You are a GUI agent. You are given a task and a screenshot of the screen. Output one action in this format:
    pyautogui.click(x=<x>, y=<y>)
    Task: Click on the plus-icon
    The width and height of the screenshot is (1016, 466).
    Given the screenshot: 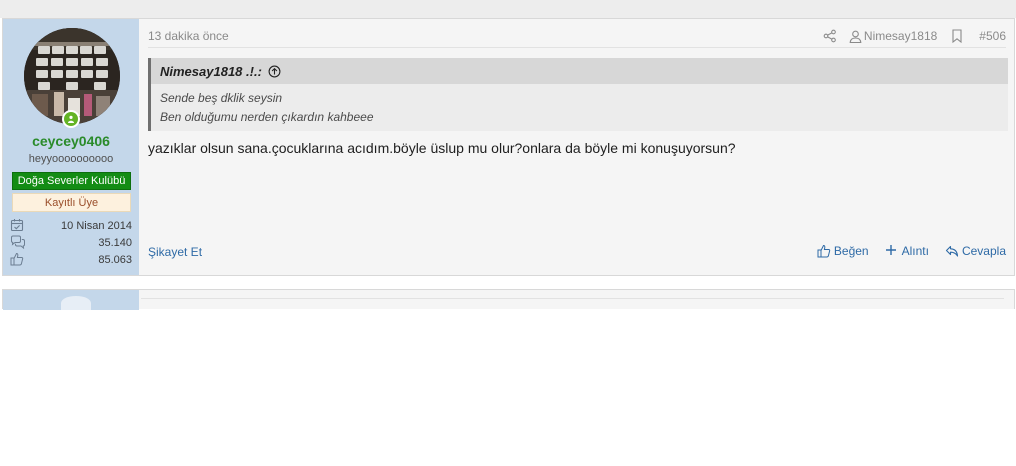 What is the action you would take?
    pyautogui.click(x=892, y=251)
    